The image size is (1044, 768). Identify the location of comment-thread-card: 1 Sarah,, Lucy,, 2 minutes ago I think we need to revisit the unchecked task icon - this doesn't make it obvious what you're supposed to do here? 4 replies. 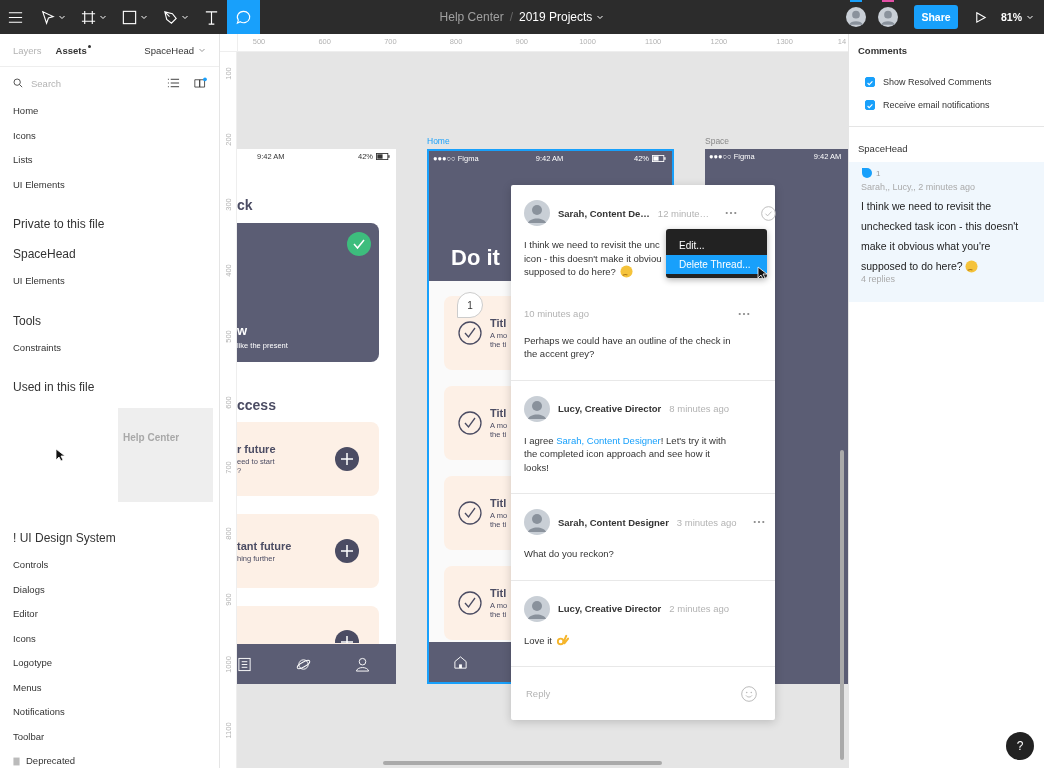
(946, 232).